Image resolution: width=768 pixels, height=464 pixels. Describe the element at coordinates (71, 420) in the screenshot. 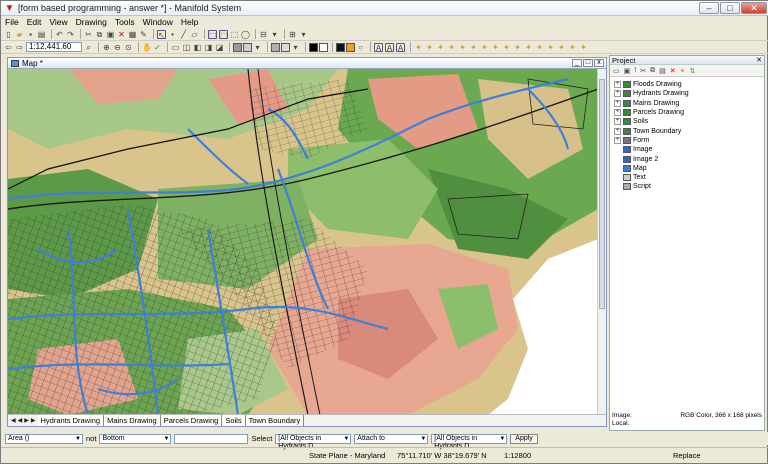

I see `tab-hydrants-drawing: Hydrants Drawing` at that location.